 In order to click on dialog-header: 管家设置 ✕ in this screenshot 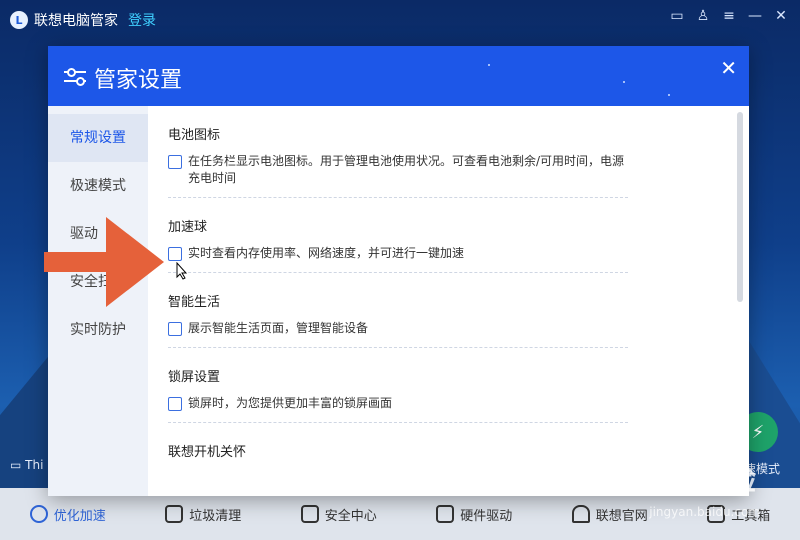, I will do `click(398, 76)`.